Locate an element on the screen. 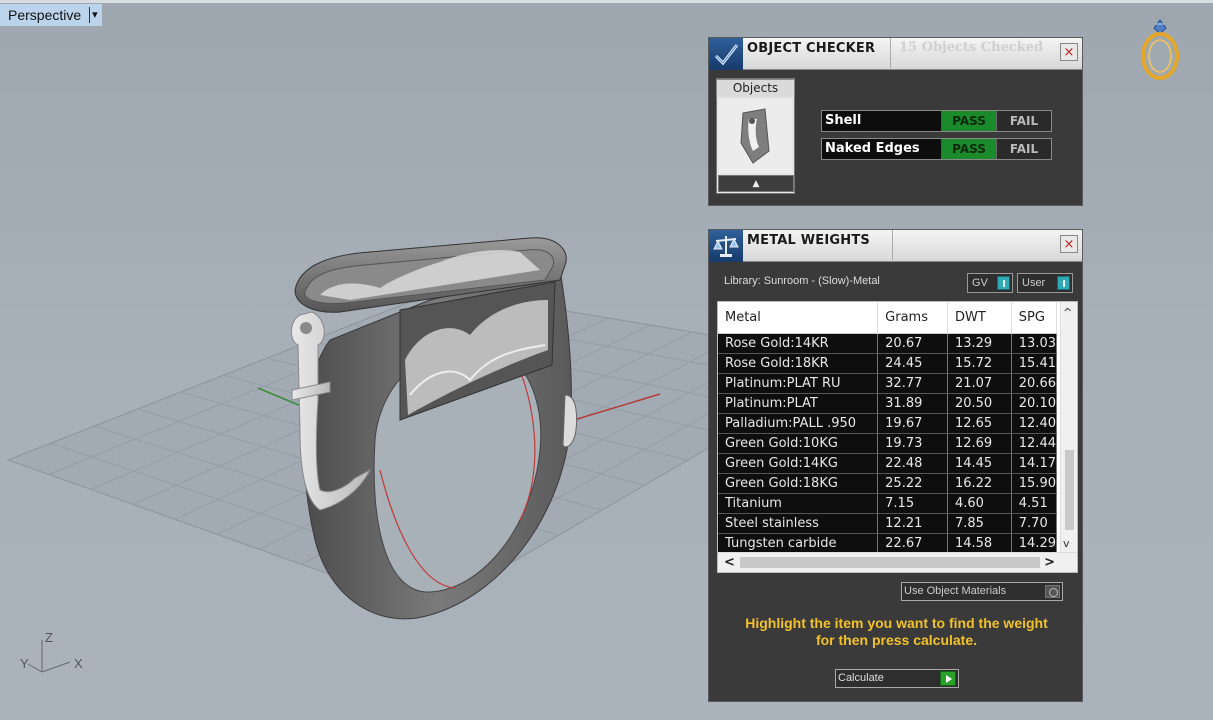  cell-metal: Platinum:PLAT is located at coordinates (798, 403).